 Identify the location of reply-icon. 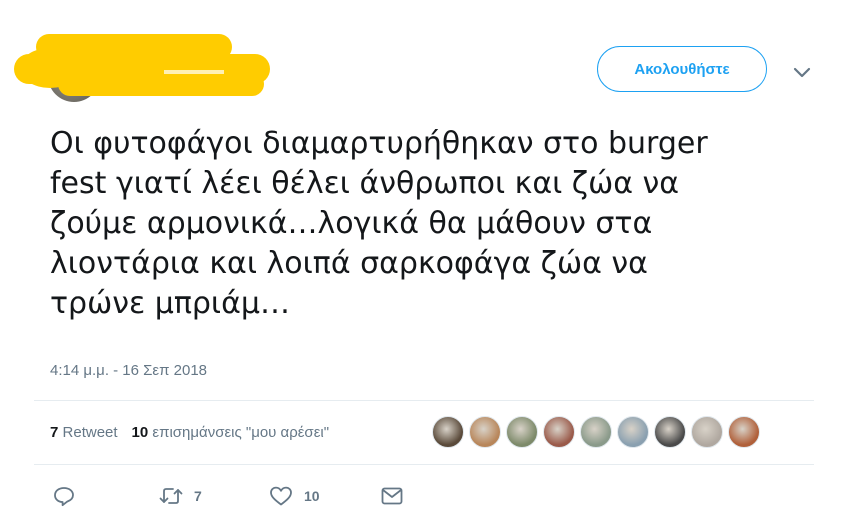
(64, 497).